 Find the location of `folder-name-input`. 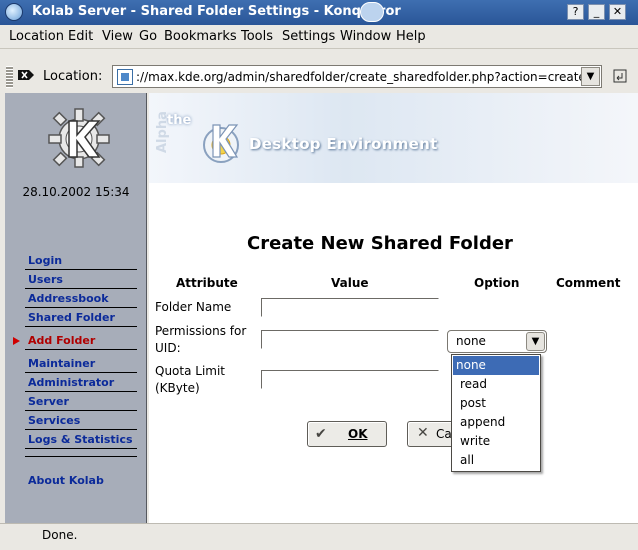

folder-name-input is located at coordinates (350, 307).